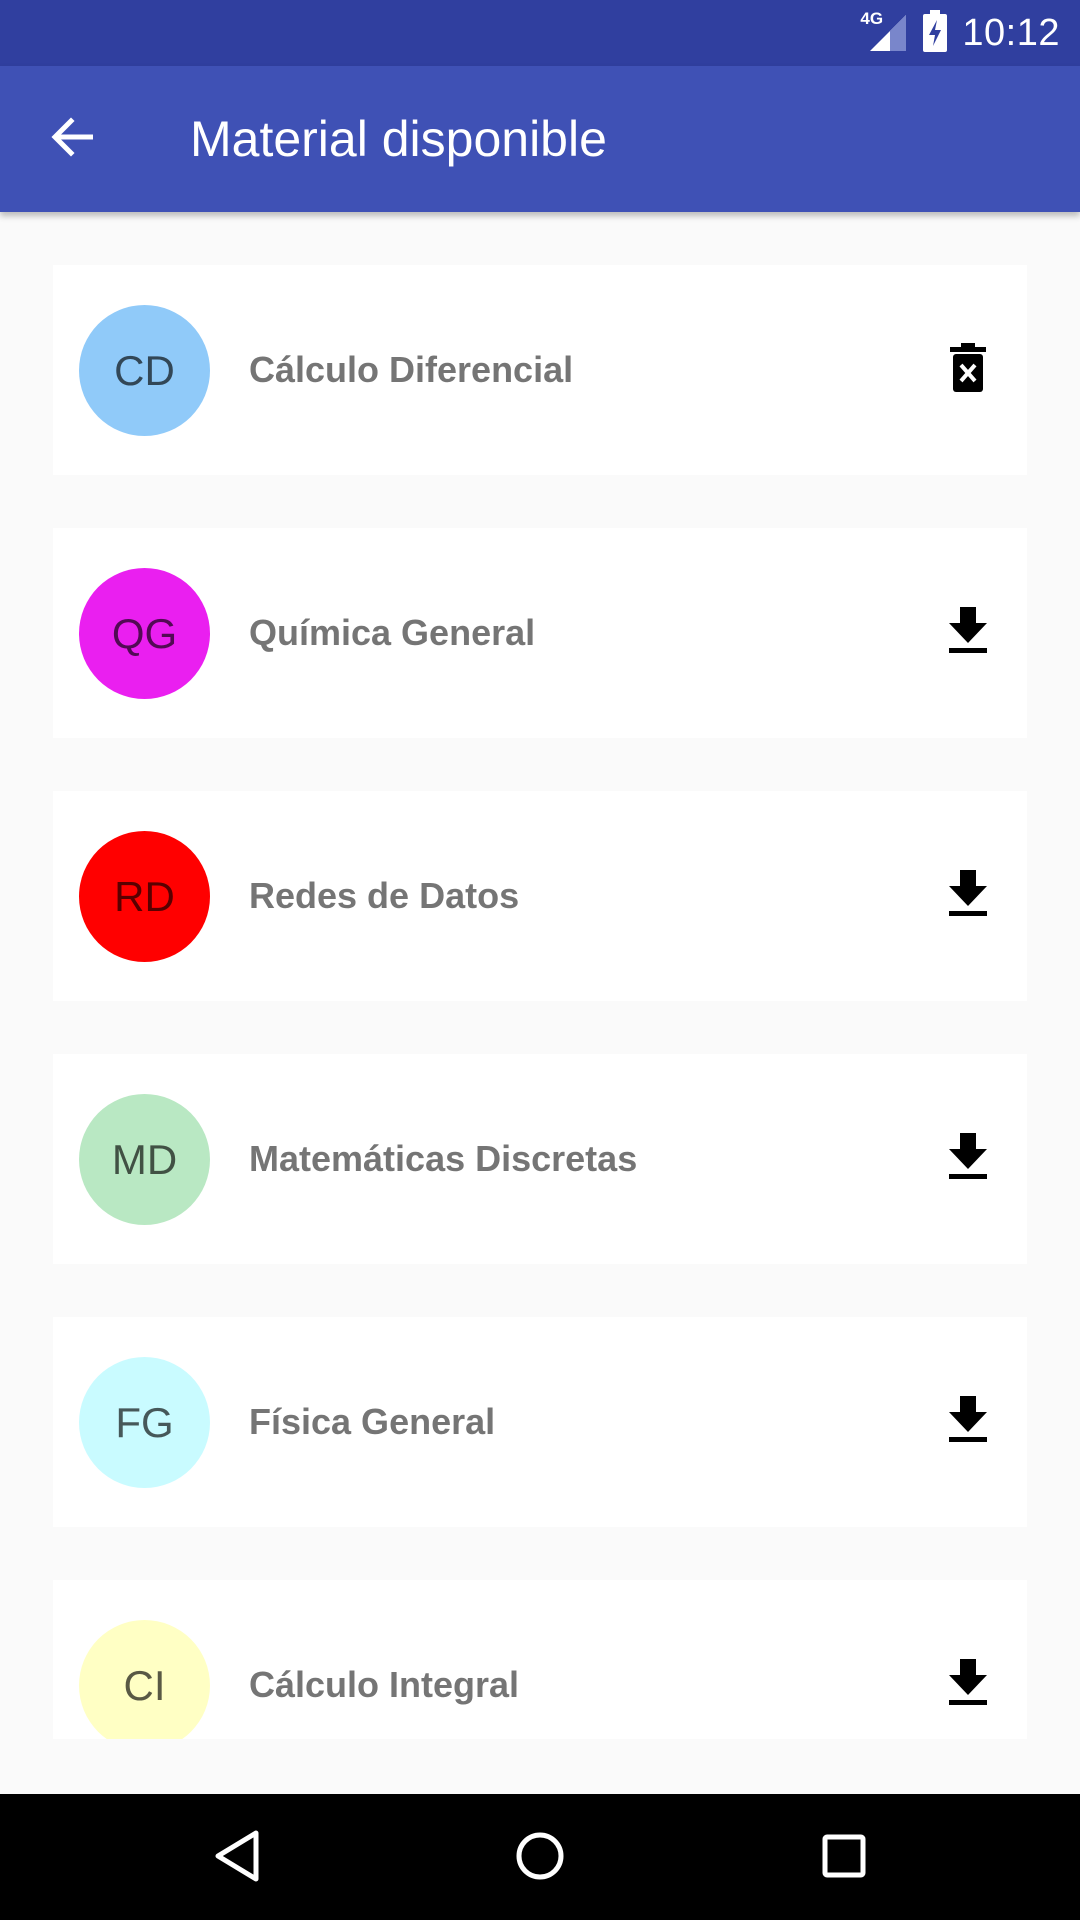 The image size is (1080, 1920). Describe the element at coordinates (540, 33) in the screenshot. I see `status-bar: 4G 10:12` at that location.